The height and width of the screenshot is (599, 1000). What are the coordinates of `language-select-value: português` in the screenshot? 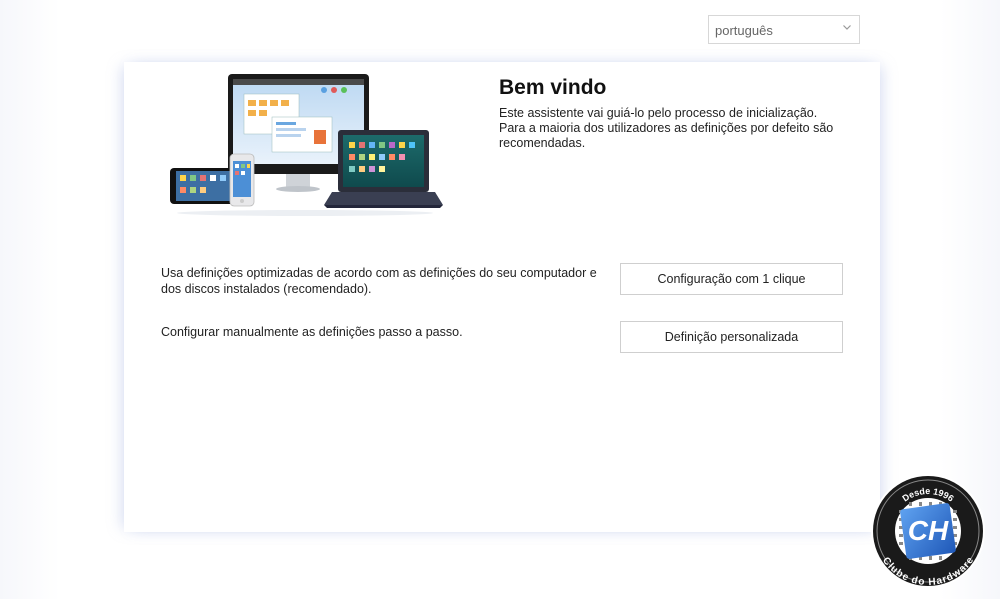 It's located at (744, 30).